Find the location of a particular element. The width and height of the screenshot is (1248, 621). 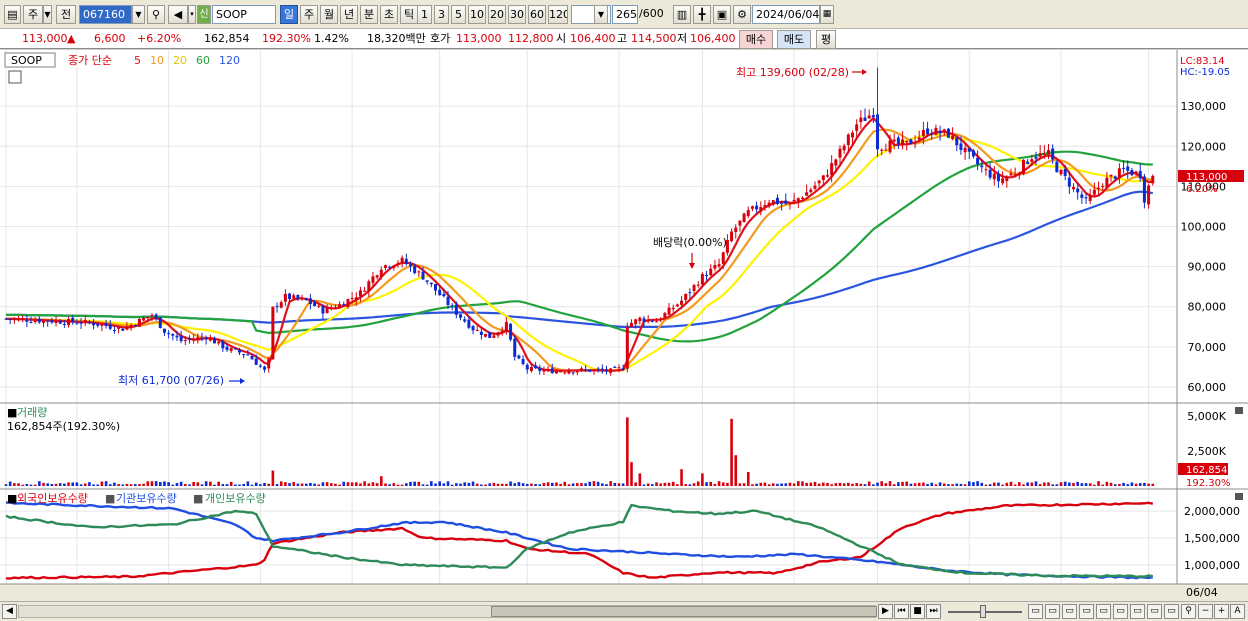

period-button-분: 분 is located at coordinates (369, 14).